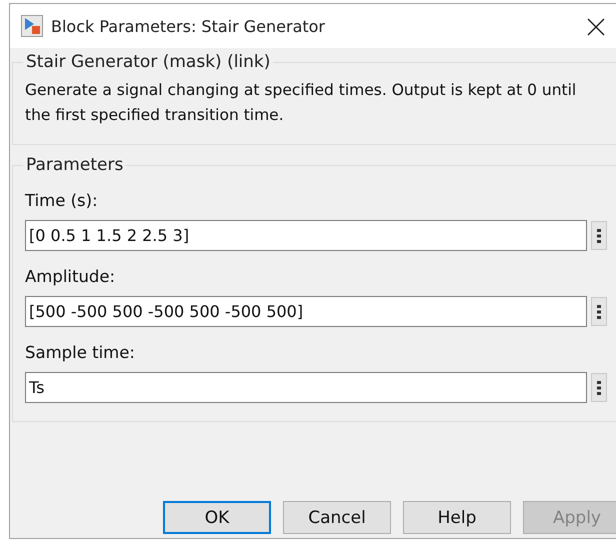  What do you see at coordinates (596, 27) in the screenshot?
I see `close-icon` at bounding box center [596, 27].